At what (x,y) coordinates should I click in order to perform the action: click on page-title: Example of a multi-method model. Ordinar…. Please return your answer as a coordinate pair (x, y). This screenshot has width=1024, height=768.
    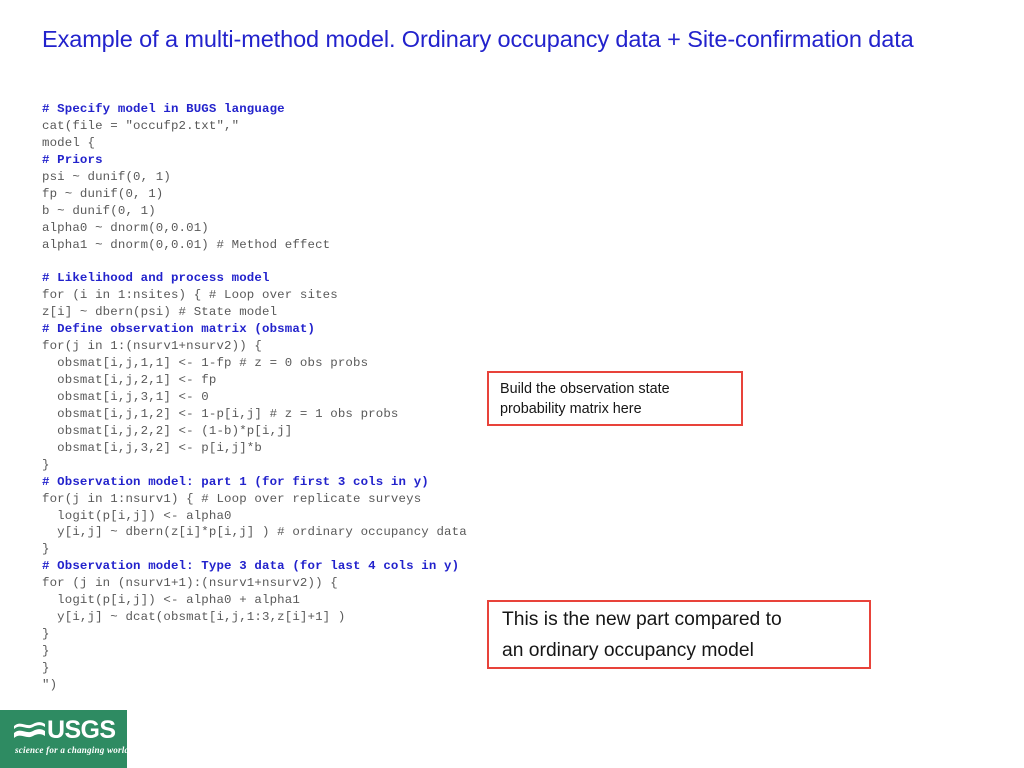
    Looking at the image, I should click on (478, 39).